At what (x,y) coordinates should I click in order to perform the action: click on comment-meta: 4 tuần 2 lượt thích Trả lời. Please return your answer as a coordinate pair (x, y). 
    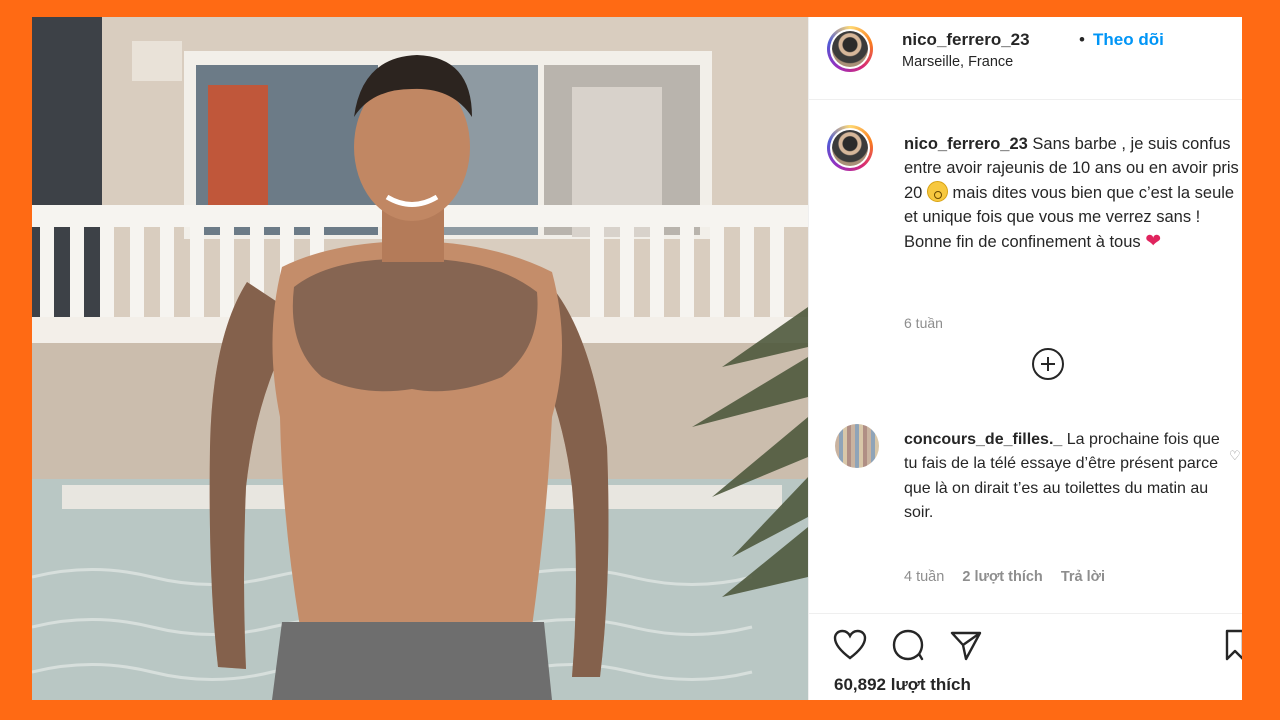
    Looking at the image, I should click on (1011, 577).